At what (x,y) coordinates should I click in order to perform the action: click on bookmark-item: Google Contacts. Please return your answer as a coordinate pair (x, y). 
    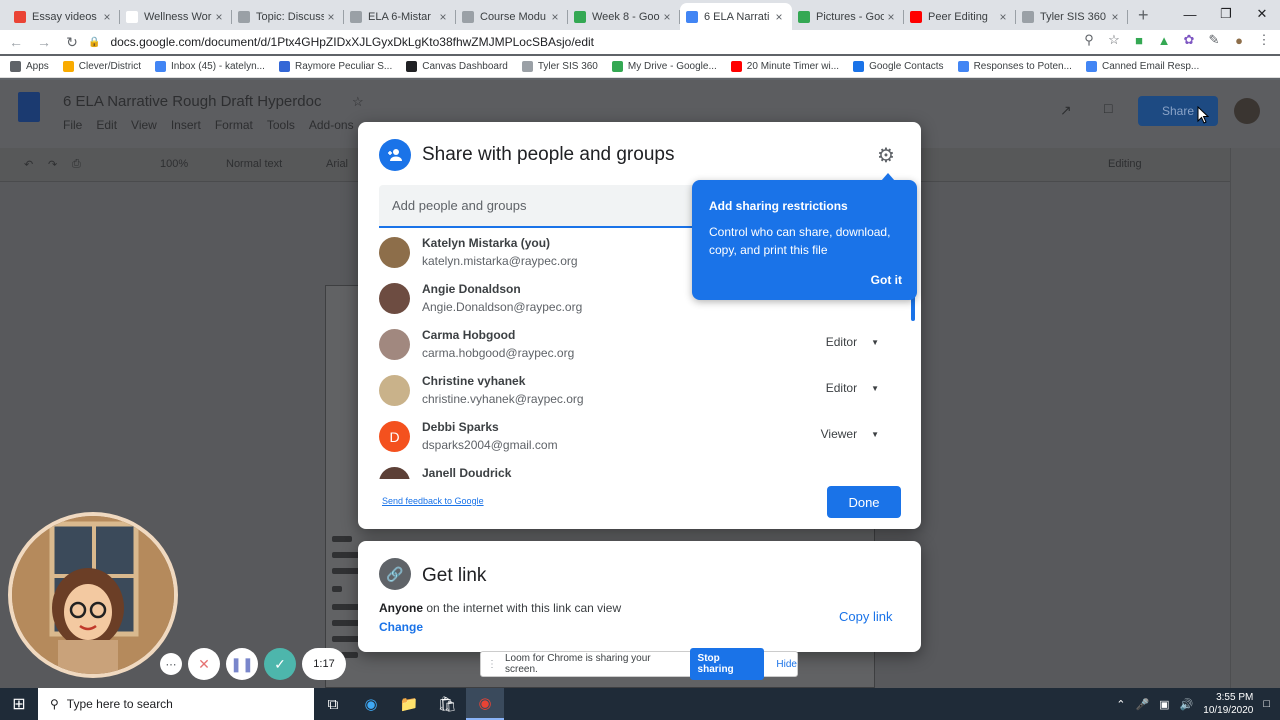
    Looking at the image, I should click on (898, 66).